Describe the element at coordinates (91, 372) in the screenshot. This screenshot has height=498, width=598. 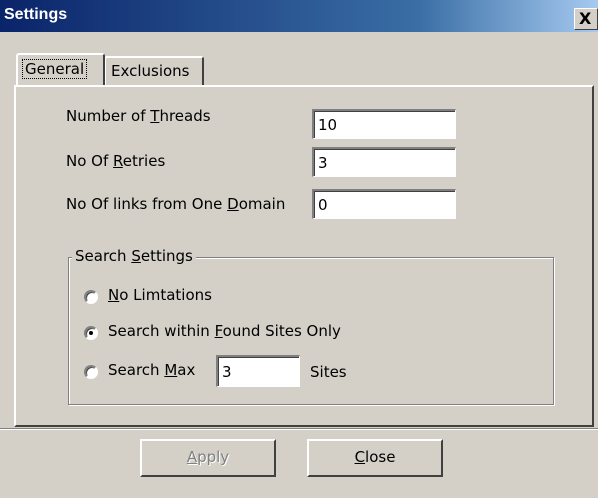
I see `search-max-radio` at that location.